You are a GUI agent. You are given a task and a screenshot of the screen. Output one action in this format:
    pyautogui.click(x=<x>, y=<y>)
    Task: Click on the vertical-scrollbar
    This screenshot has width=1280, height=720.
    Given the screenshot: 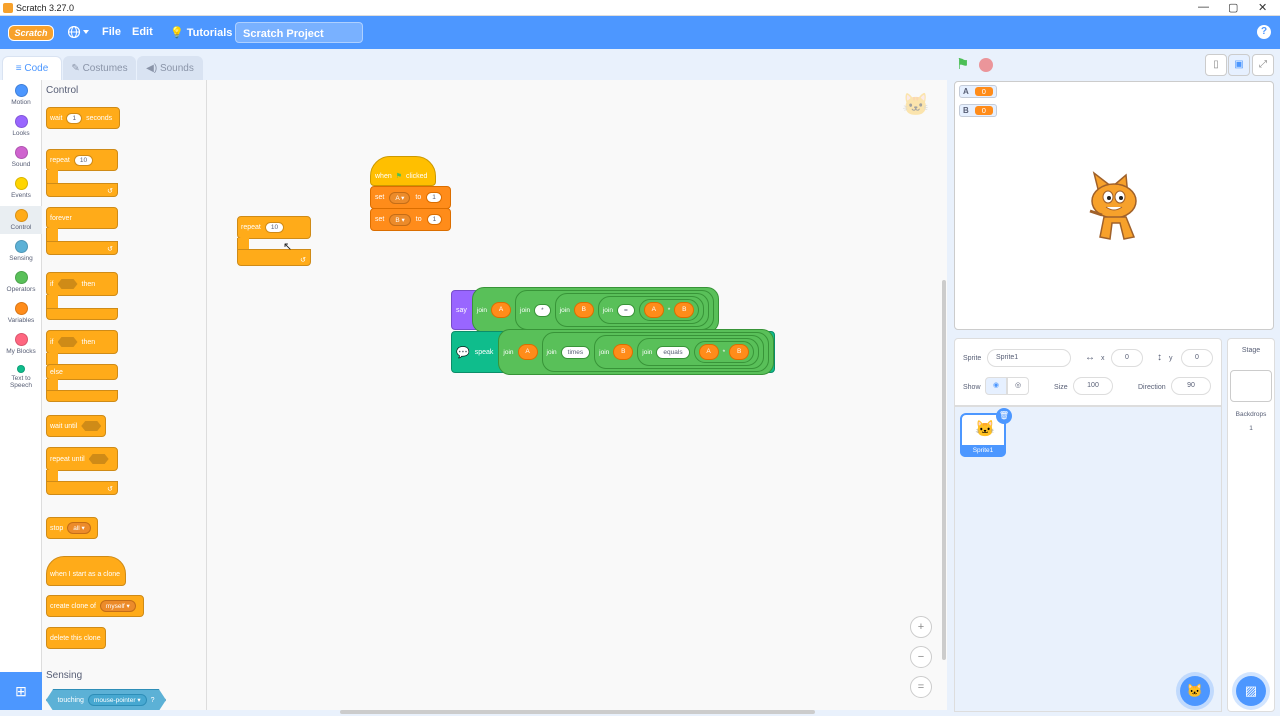 What is the action you would take?
    pyautogui.click(x=944, y=470)
    